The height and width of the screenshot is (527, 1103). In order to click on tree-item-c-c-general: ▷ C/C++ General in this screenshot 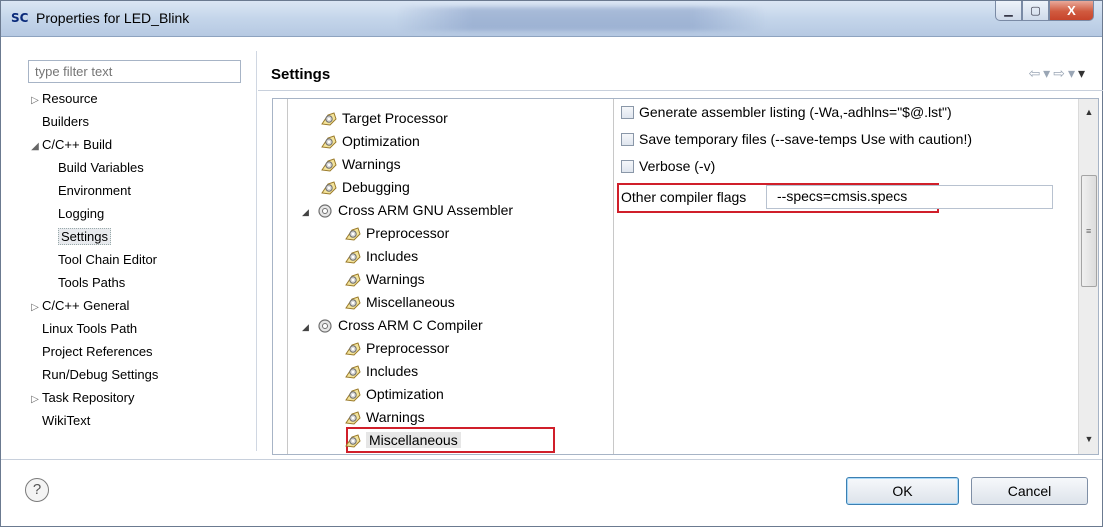, I will do `click(78, 306)`.